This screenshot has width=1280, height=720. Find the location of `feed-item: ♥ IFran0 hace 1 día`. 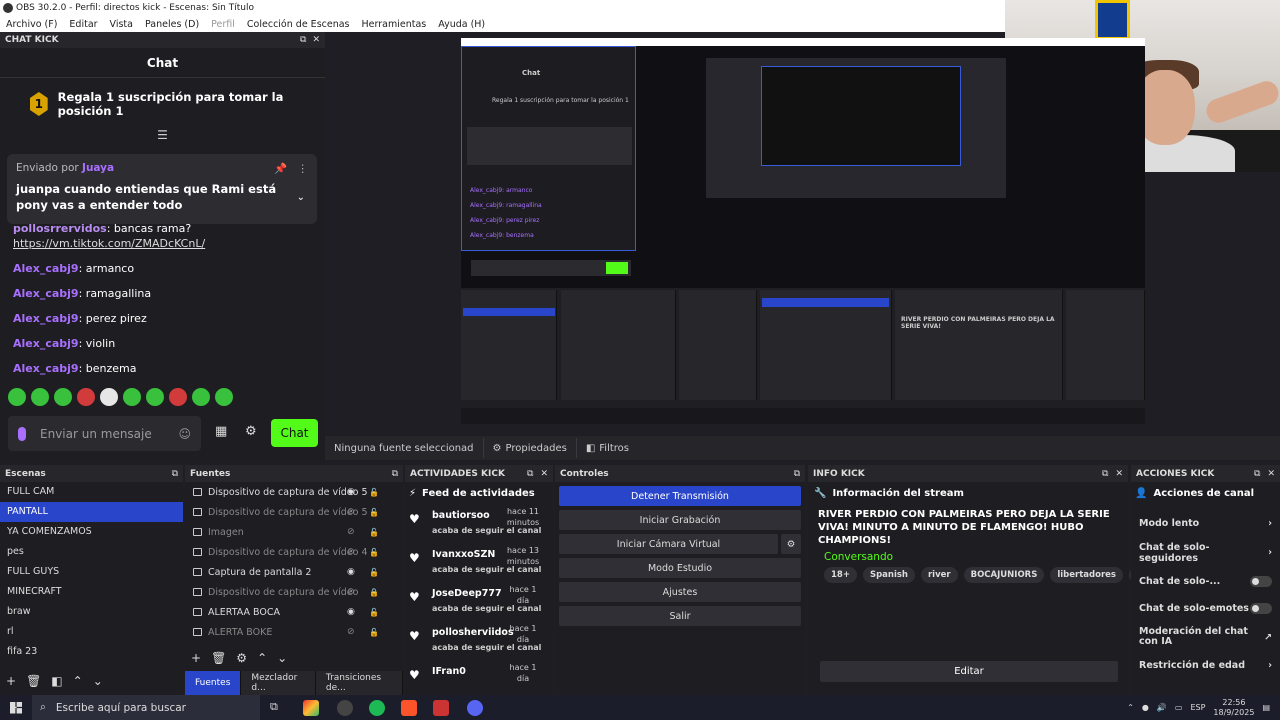

feed-item: ♥ IFran0 hace 1 día is located at coordinates (479, 679).